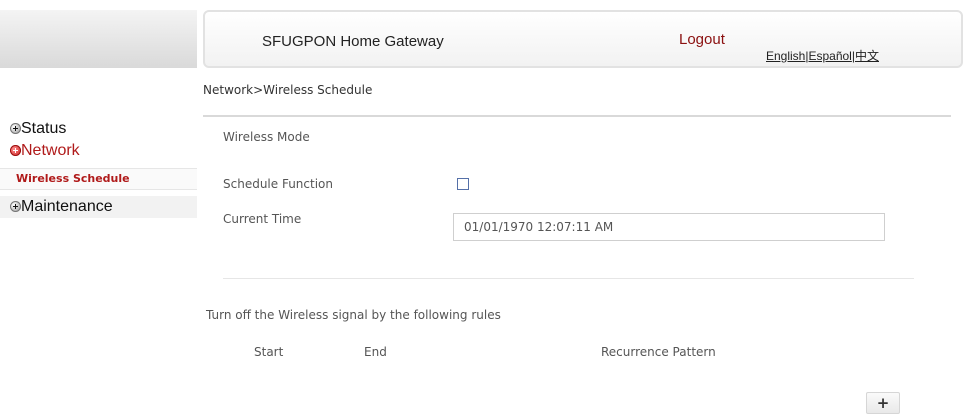 The width and height of the screenshot is (966, 418). What do you see at coordinates (15, 150) in the screenshot?
I see `expand-minus-icon` at bounding box center [15, 150].